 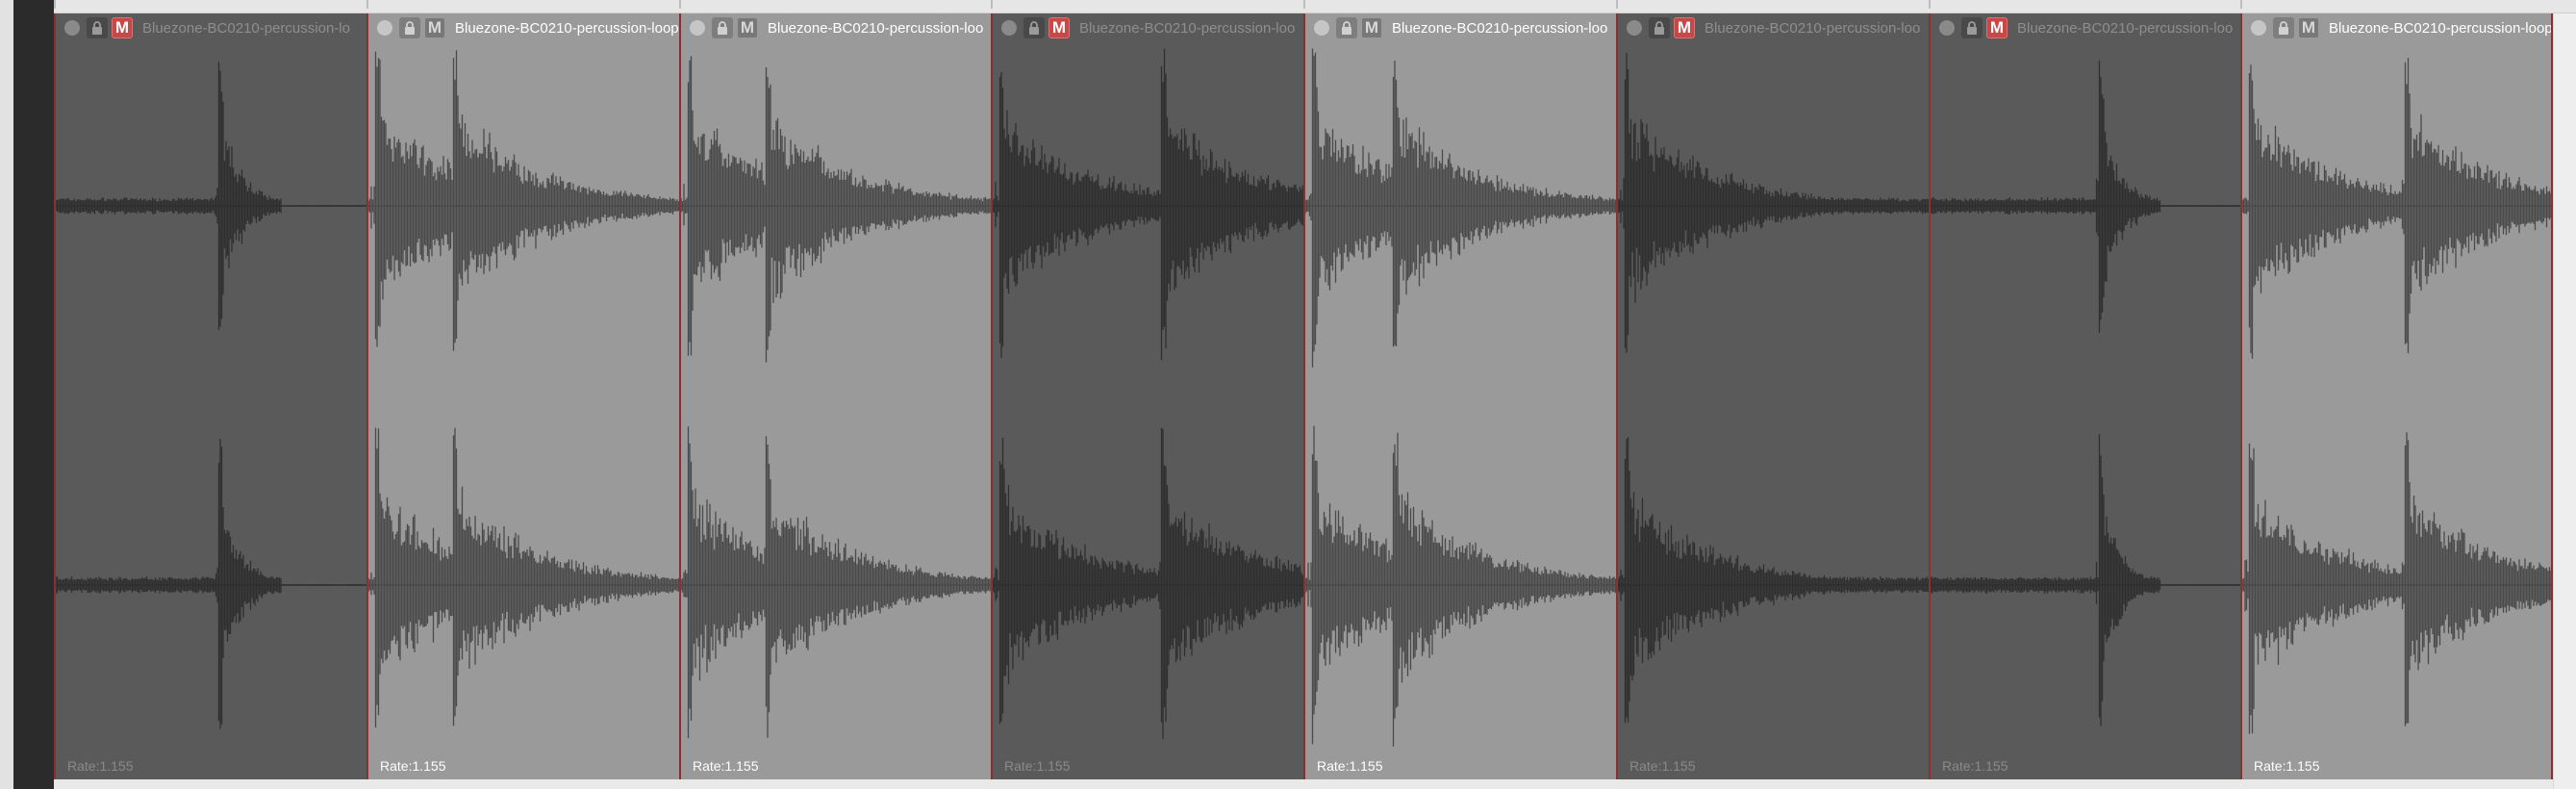 What do you see at coordinates (2565, 401) in the screenshot?
I see `vertical-scrollbar` at bounding box center [2565, 401].